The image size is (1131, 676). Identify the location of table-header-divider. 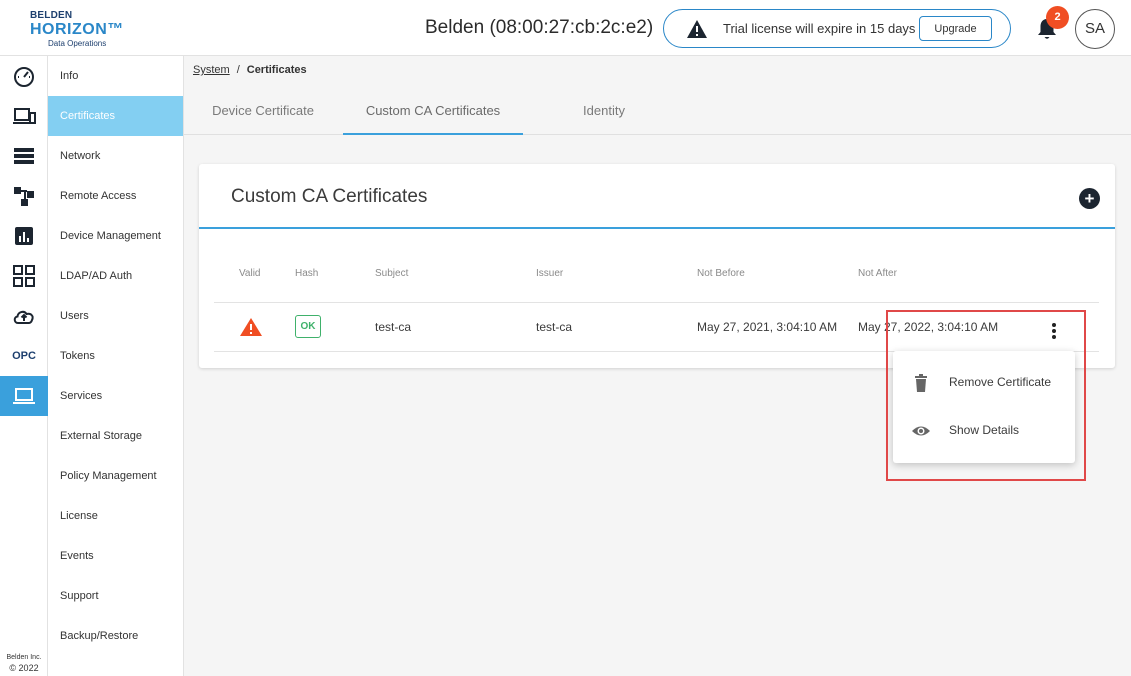
(656, 302).